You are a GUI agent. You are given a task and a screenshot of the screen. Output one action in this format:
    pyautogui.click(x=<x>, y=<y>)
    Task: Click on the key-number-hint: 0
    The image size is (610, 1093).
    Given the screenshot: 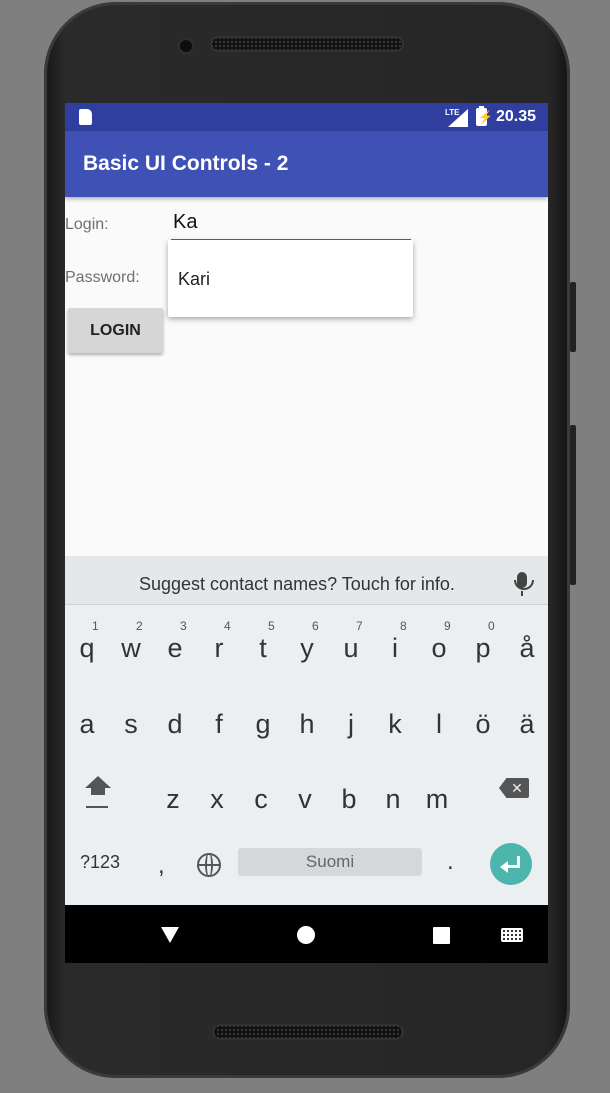 What is the action you would take?
    pyautogui.click(x=491, y=626)
    